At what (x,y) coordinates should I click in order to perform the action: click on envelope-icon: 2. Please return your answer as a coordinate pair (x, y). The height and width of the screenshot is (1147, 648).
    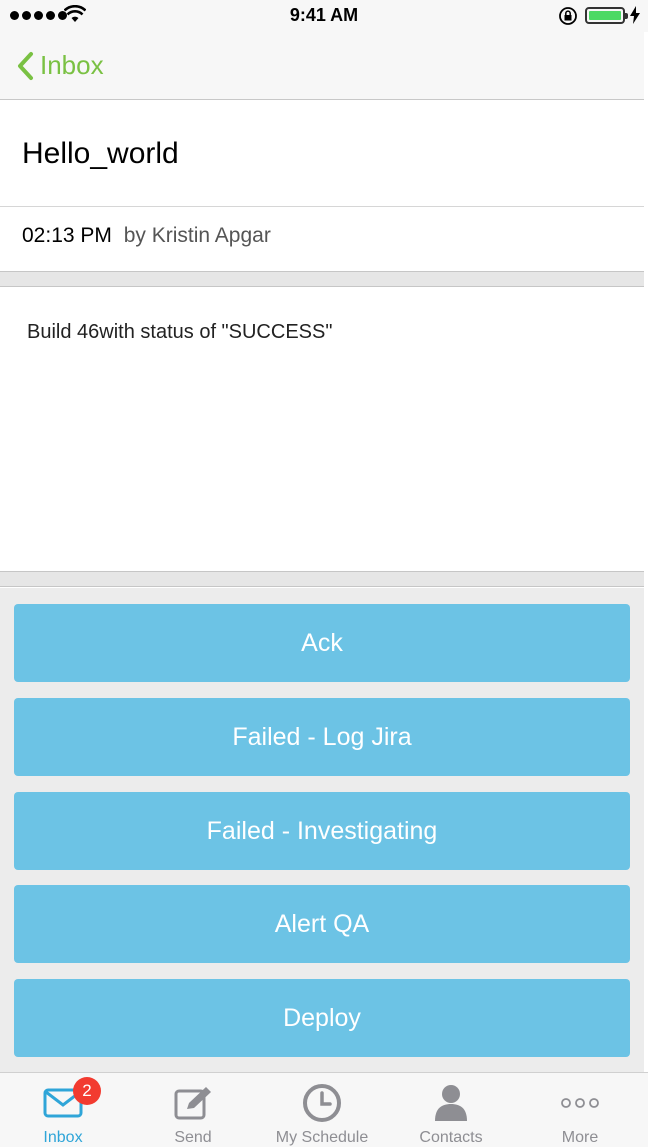
    Looking at the image, I should click on (72, 1100).